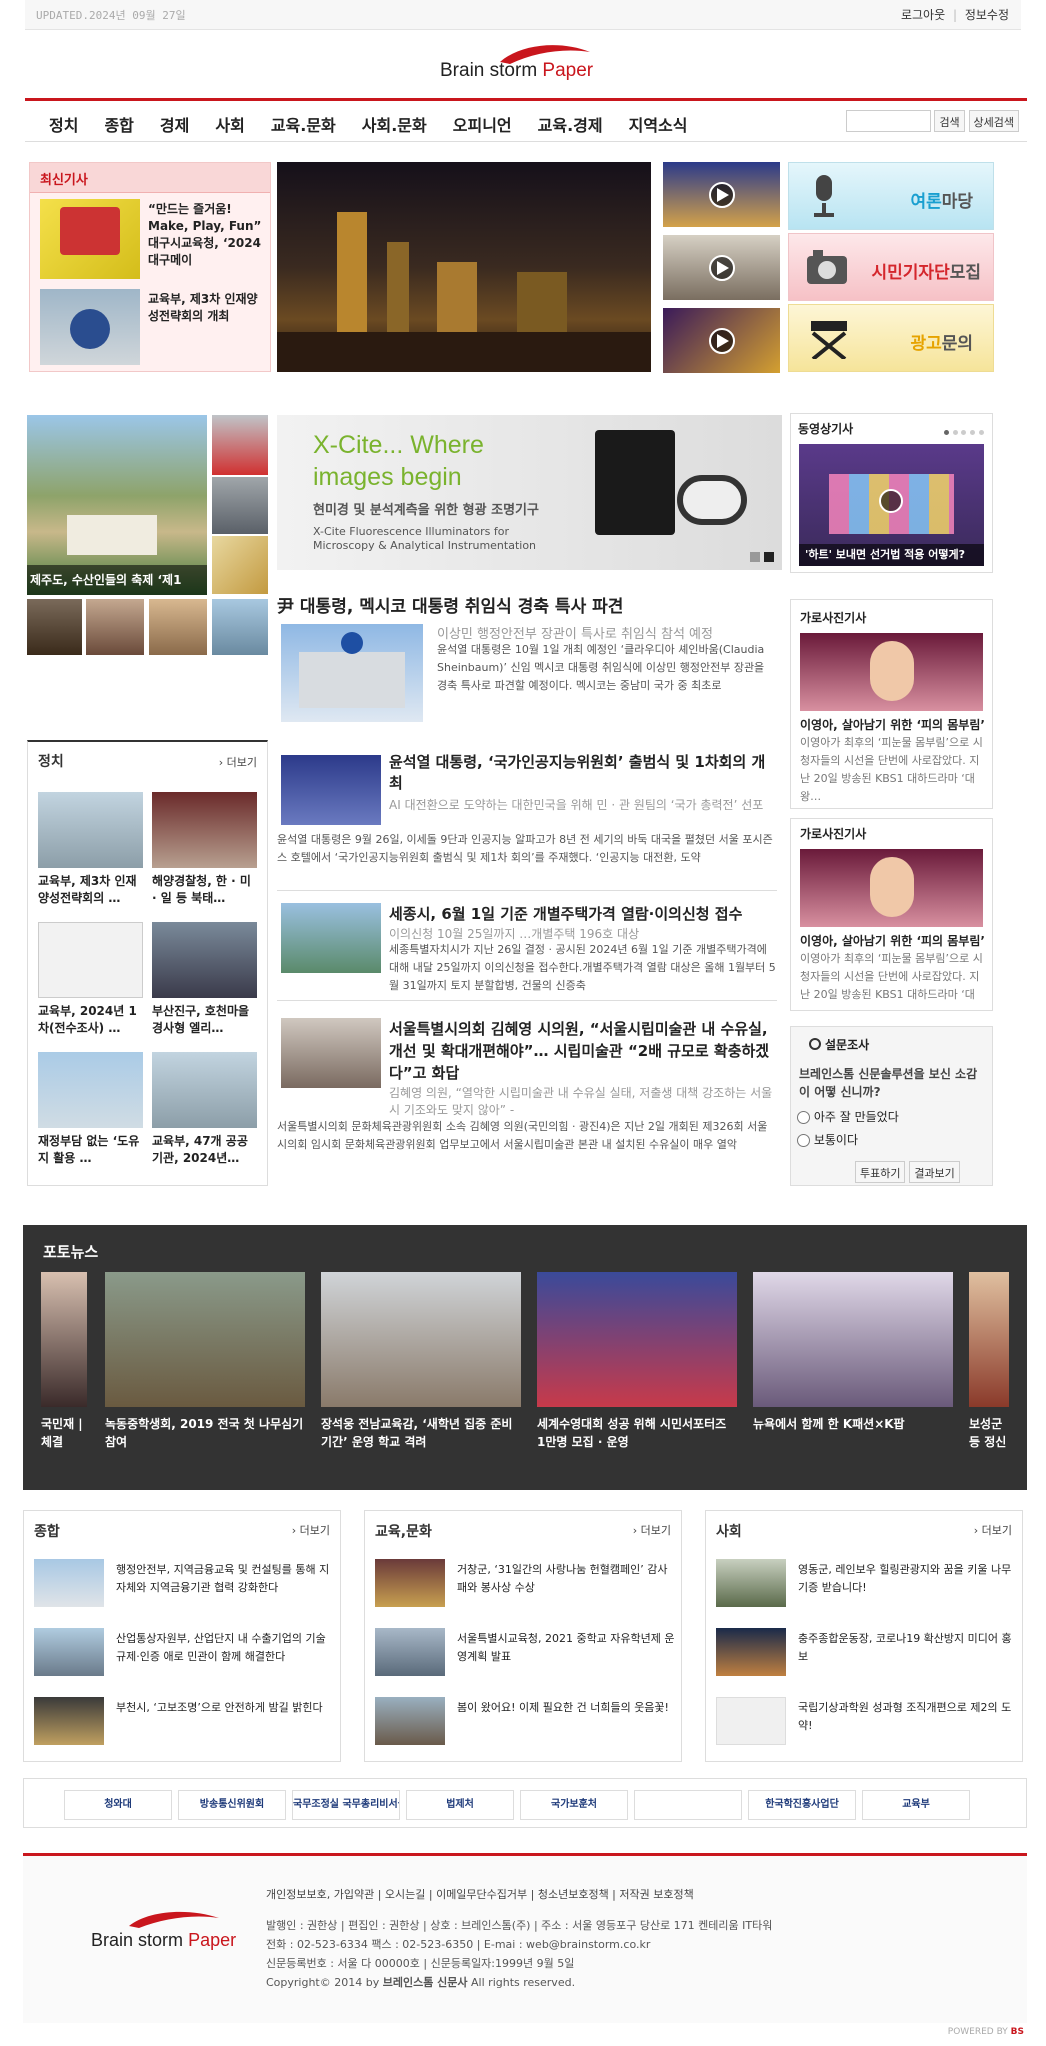 The height and width of the screenshot is (2046, 1046). I want to click on carousel-dots, so click(963, 431).